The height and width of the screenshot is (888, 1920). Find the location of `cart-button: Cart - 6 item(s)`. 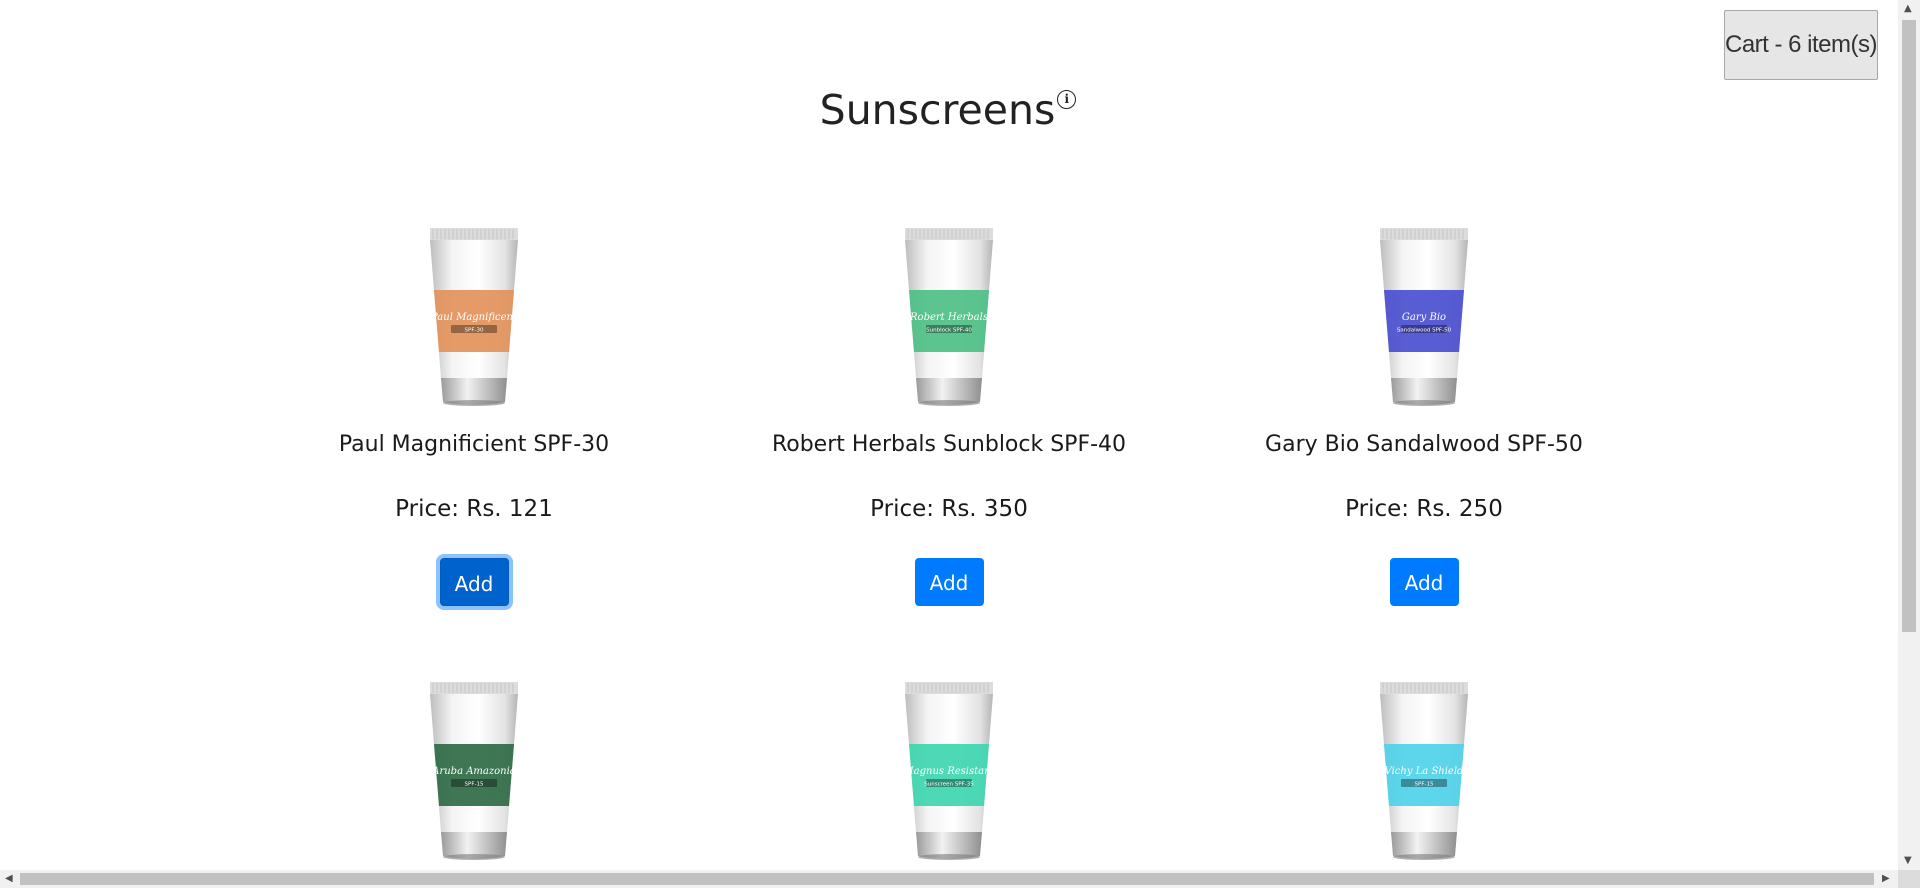

cart-button: Cart - 6 item(s) is located at coordinates (1801, 45).